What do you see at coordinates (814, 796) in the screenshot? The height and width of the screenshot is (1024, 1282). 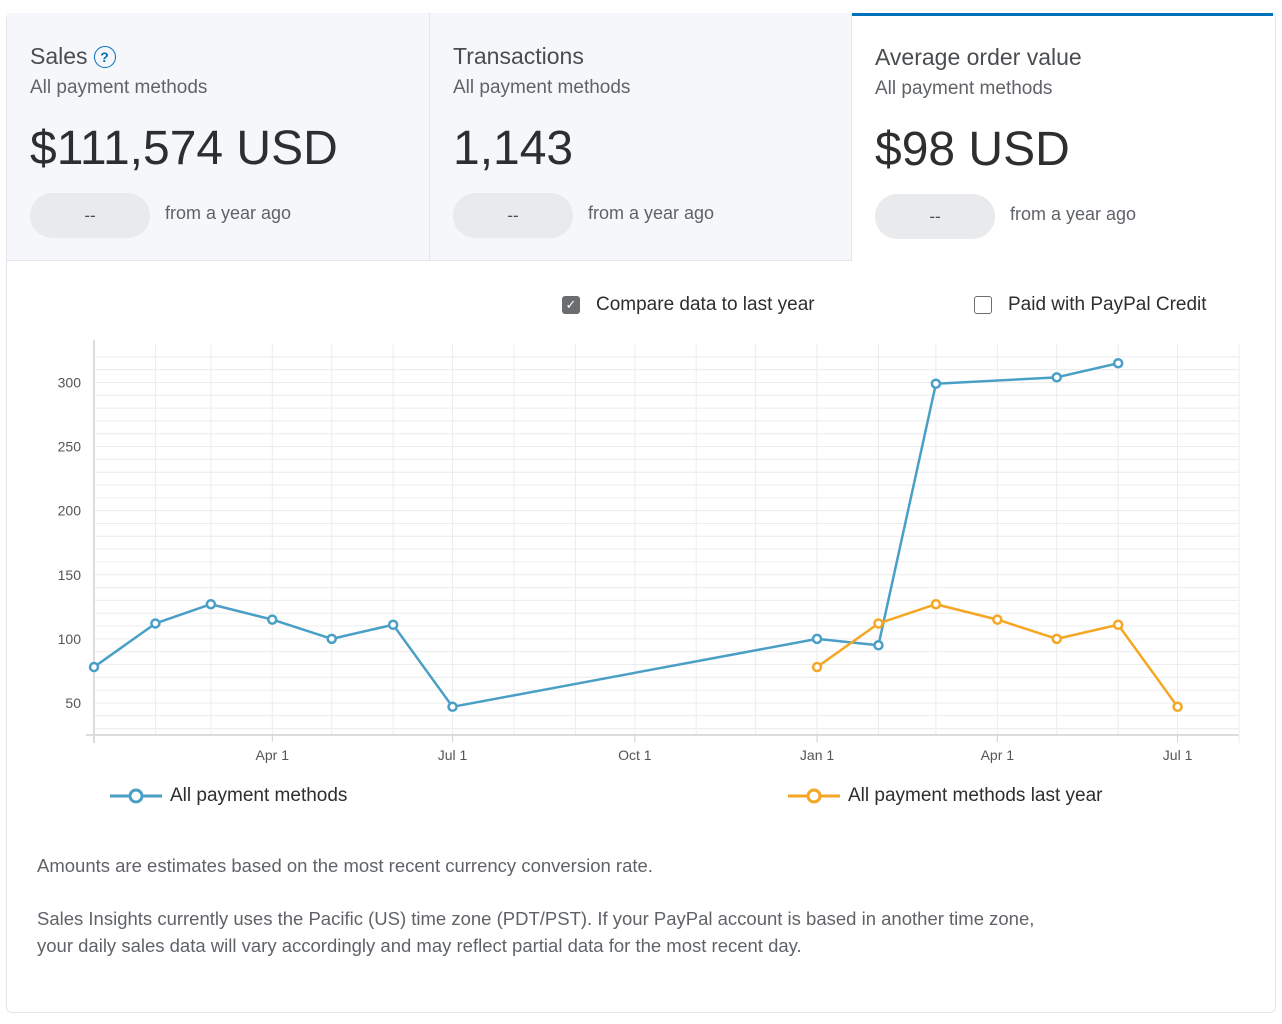 I see `legend-last-year-swatch` at bounding box center [814, 796].